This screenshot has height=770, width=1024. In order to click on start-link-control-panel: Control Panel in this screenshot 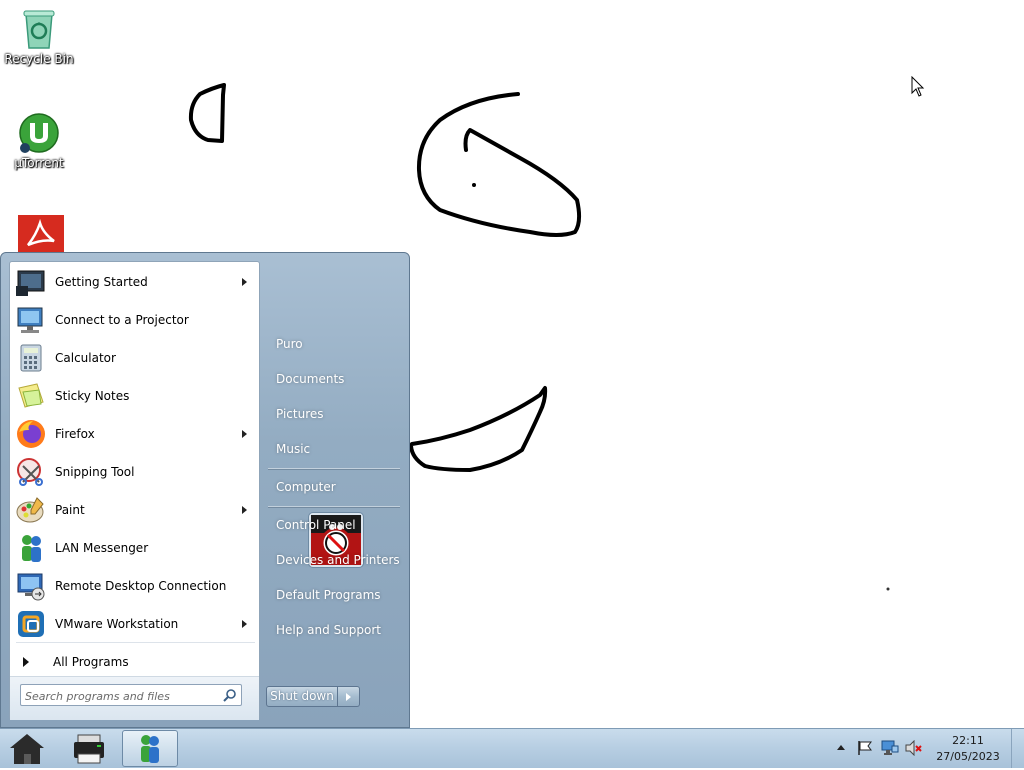, I will do `click(335, 525)`.